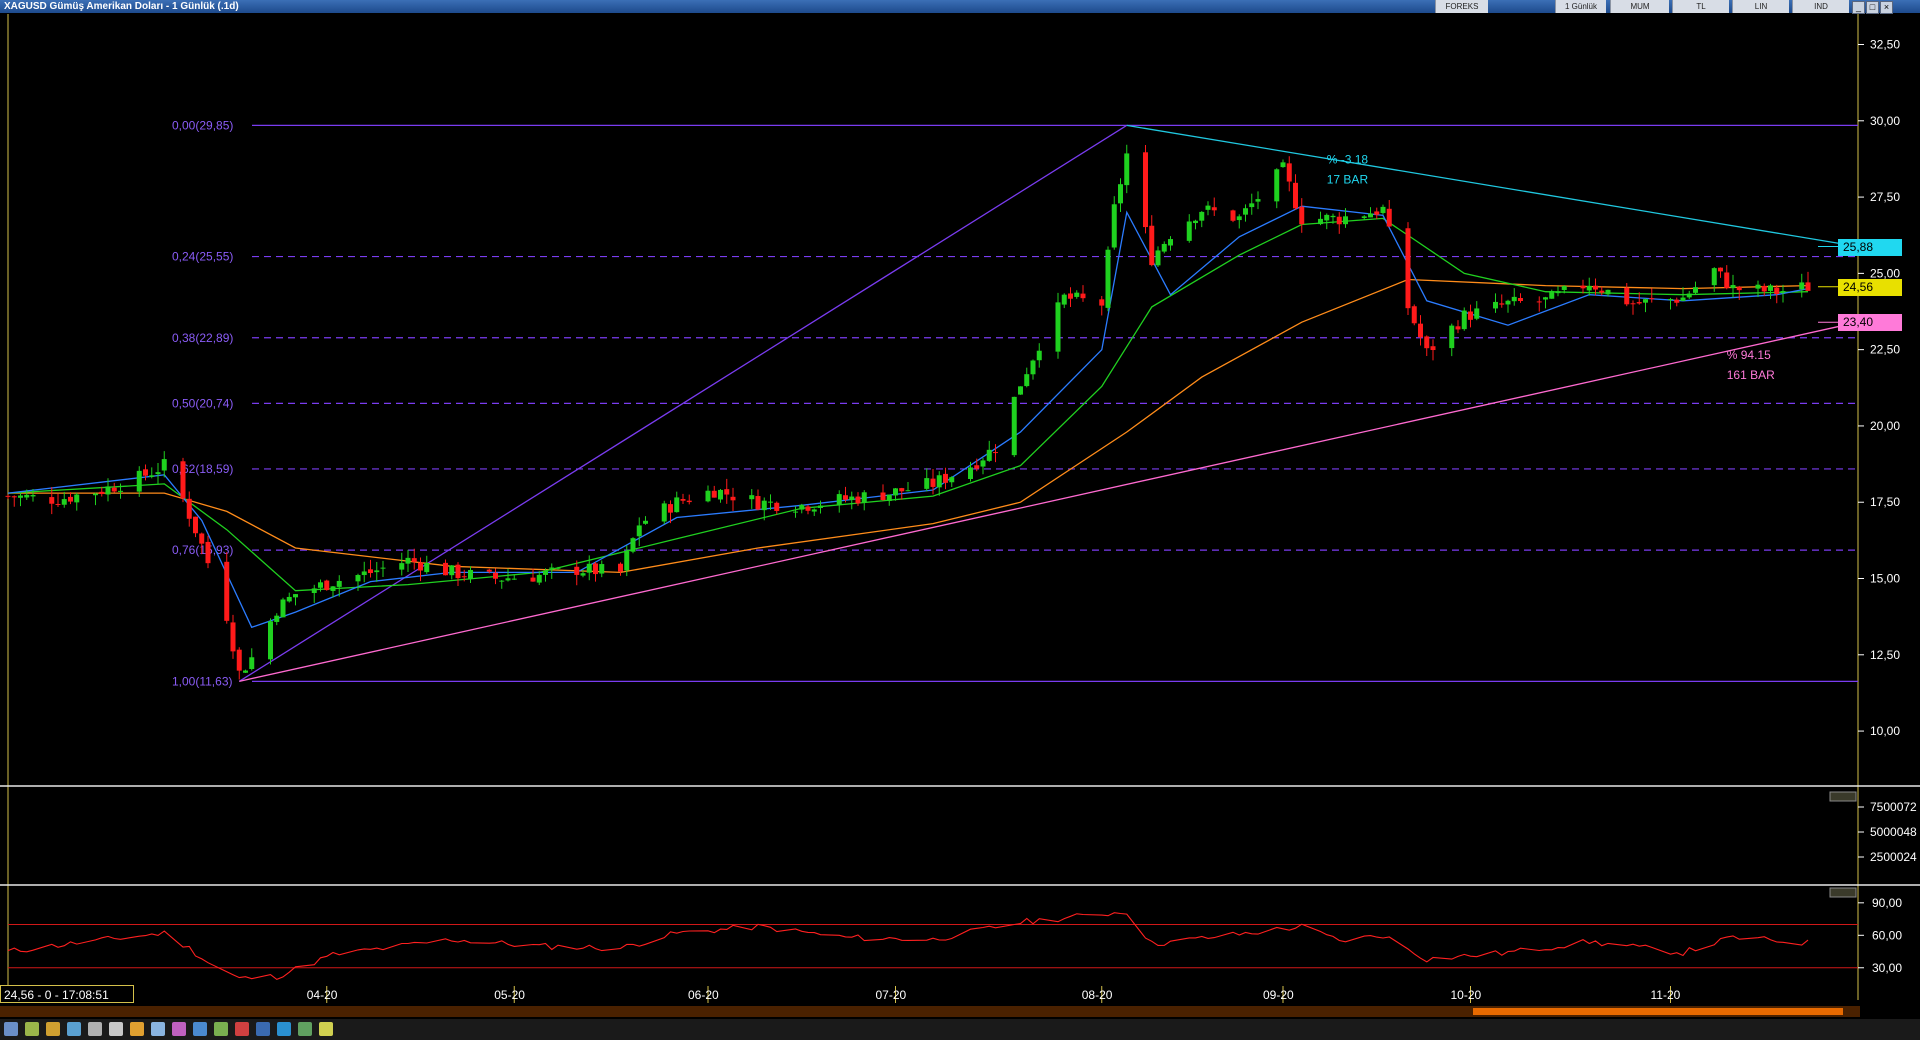  I want to click on fib-level-label: 1,00(11,63), so click(202, 681).